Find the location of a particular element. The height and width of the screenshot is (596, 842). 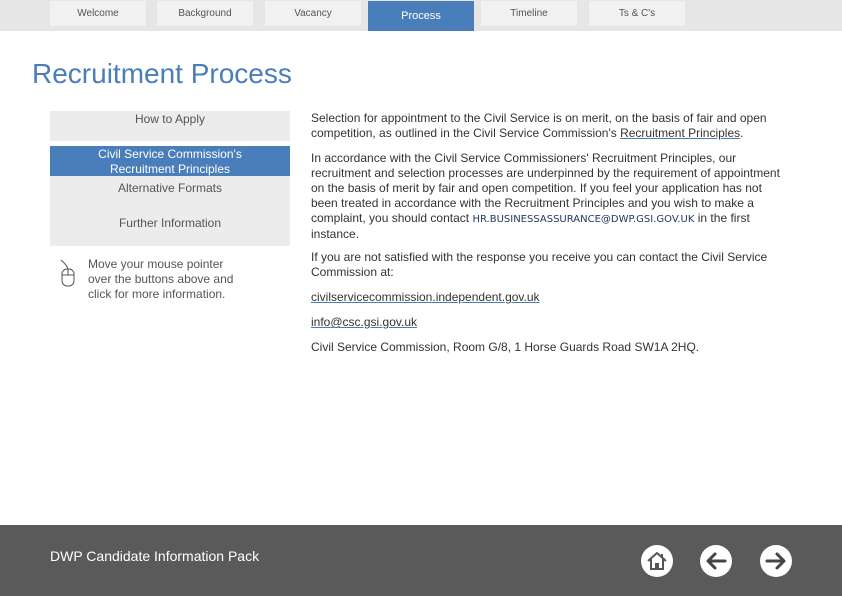

forward-button is located at coordinates (776, 561).